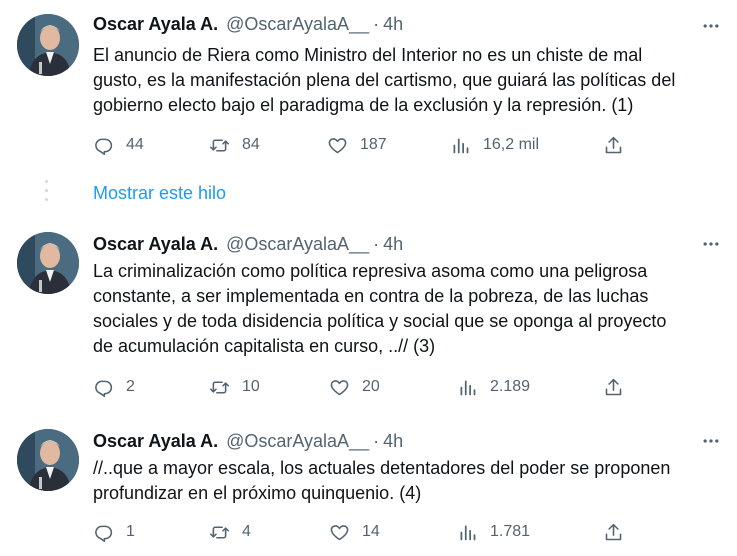 The image size is (737, 556). Describe the element at coordinates (371, 386) in the screenshot. I see `like-count: 20` at that location.